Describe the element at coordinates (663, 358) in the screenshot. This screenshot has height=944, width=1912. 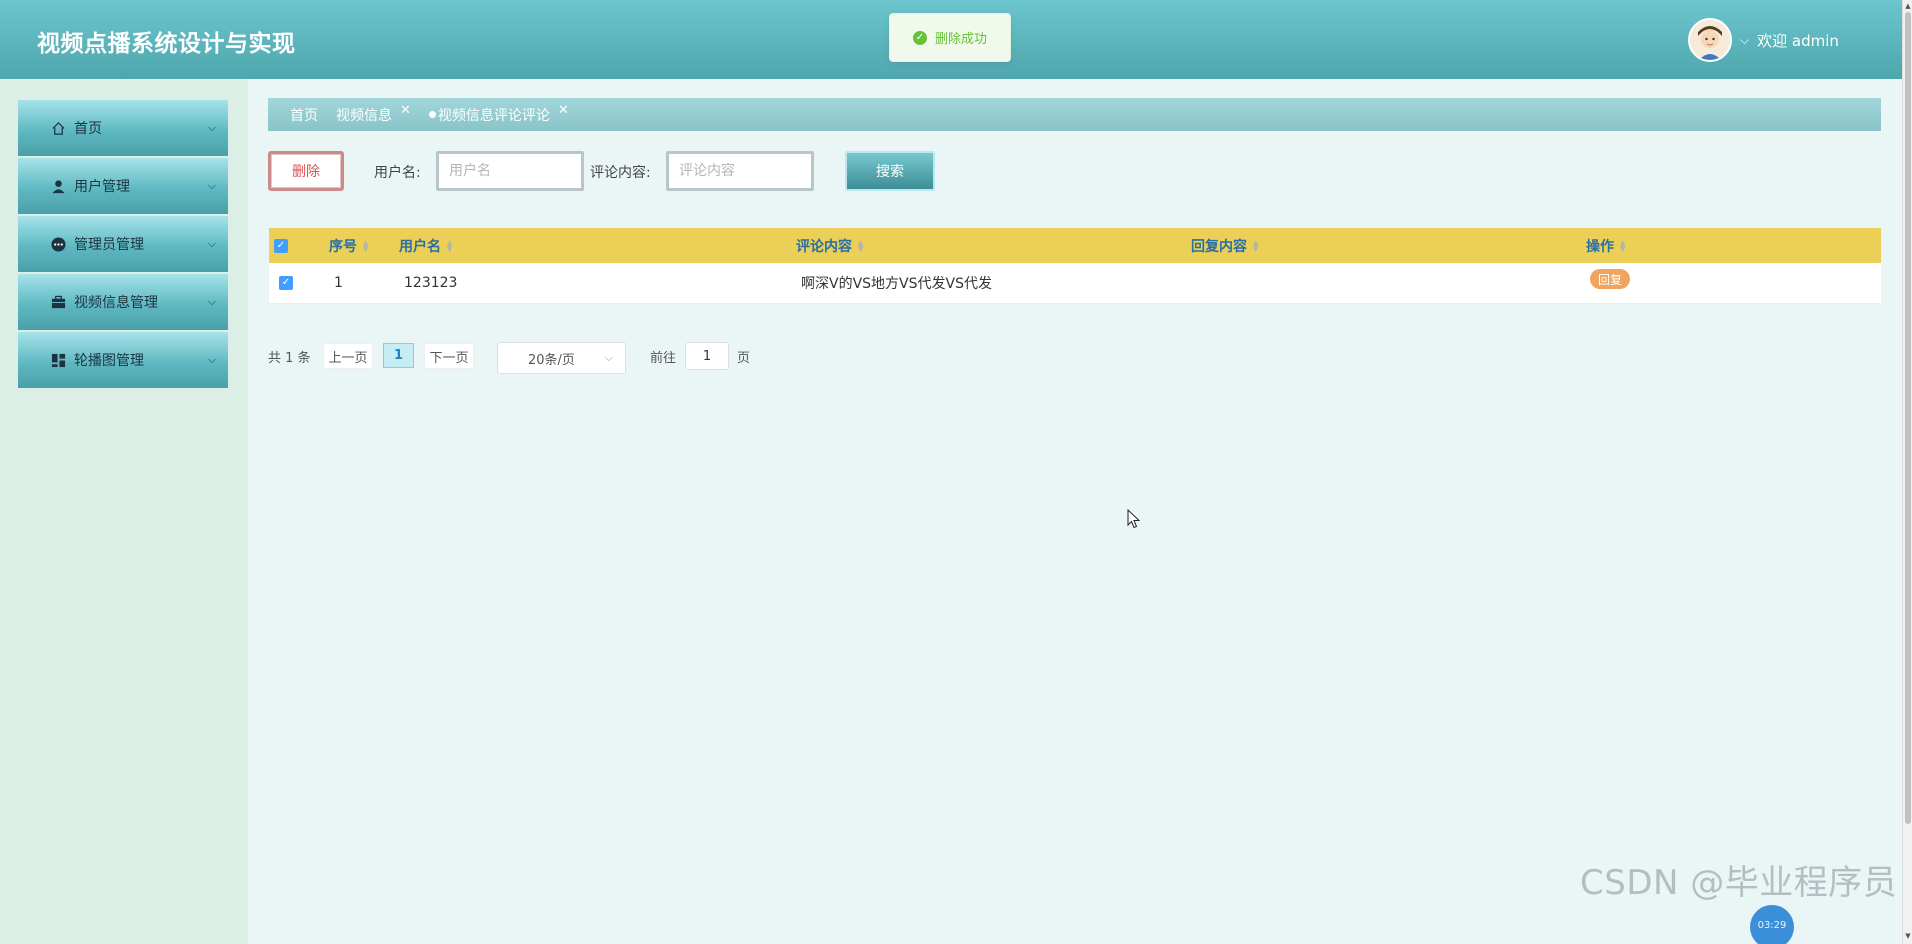
I see `goto-label: 前往` at that location.